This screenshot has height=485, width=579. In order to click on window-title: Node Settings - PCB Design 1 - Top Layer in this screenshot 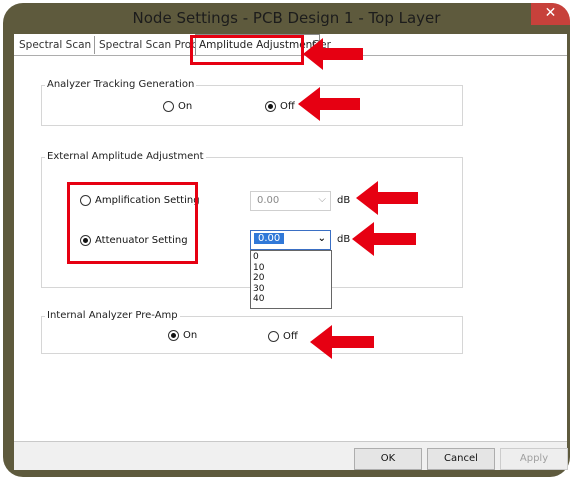, I will do `click(286, 18)`.